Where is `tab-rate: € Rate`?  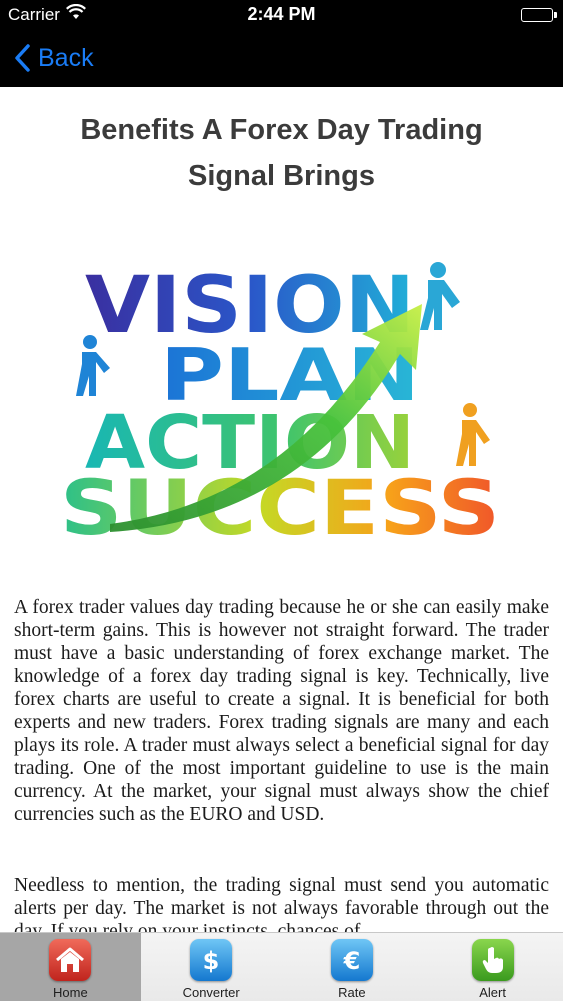
tab-rate: € Rate is located at coordinates (352, 967).